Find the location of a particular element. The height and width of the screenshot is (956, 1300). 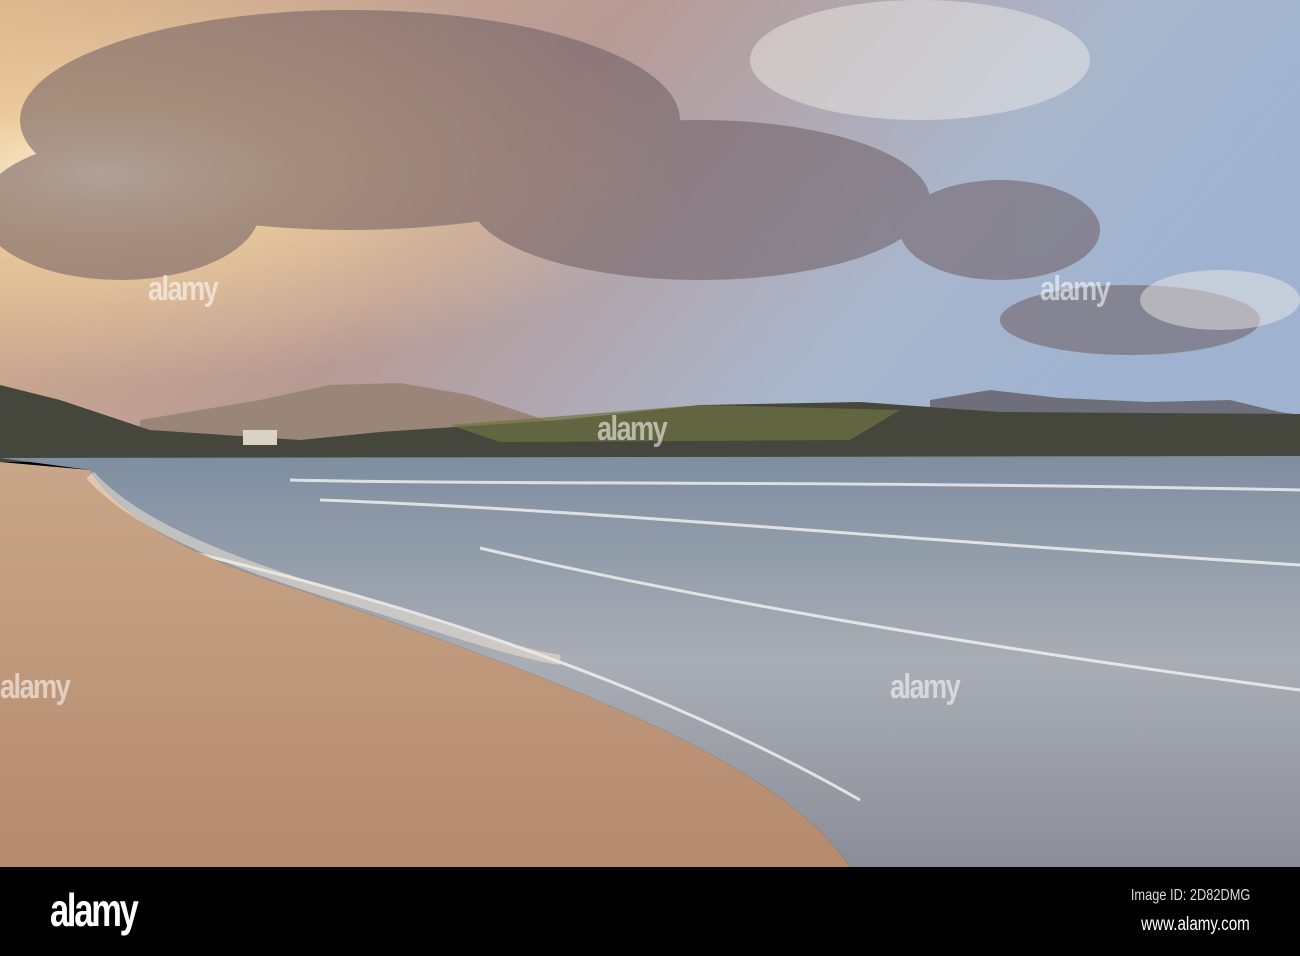

house is located at coordinates (260, 437).